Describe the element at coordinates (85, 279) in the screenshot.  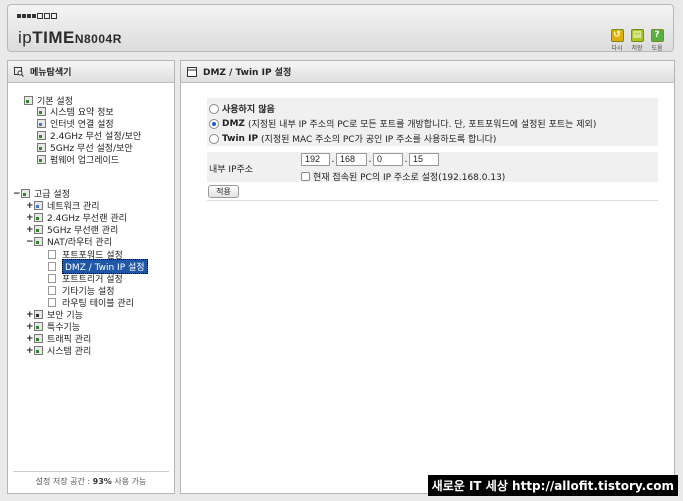
I see `tree-item-port-trigger: 포트트리거 설정` at that location.